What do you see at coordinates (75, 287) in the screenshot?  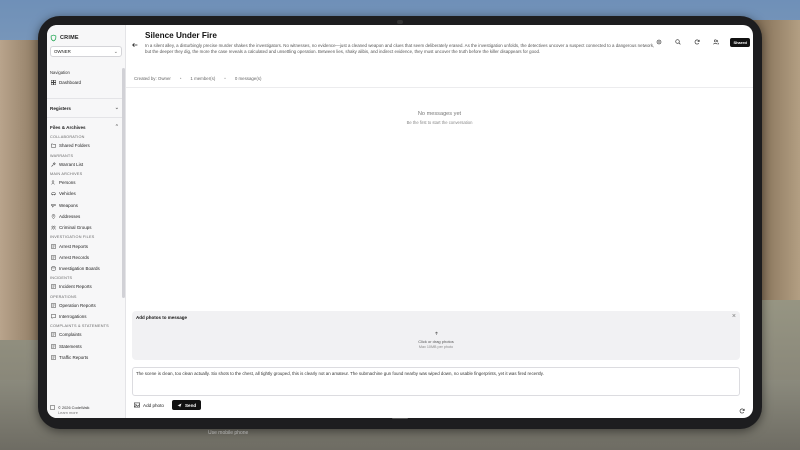 I see `sidebar-item-label: Incident Reports` at bounding box center [75, 287].